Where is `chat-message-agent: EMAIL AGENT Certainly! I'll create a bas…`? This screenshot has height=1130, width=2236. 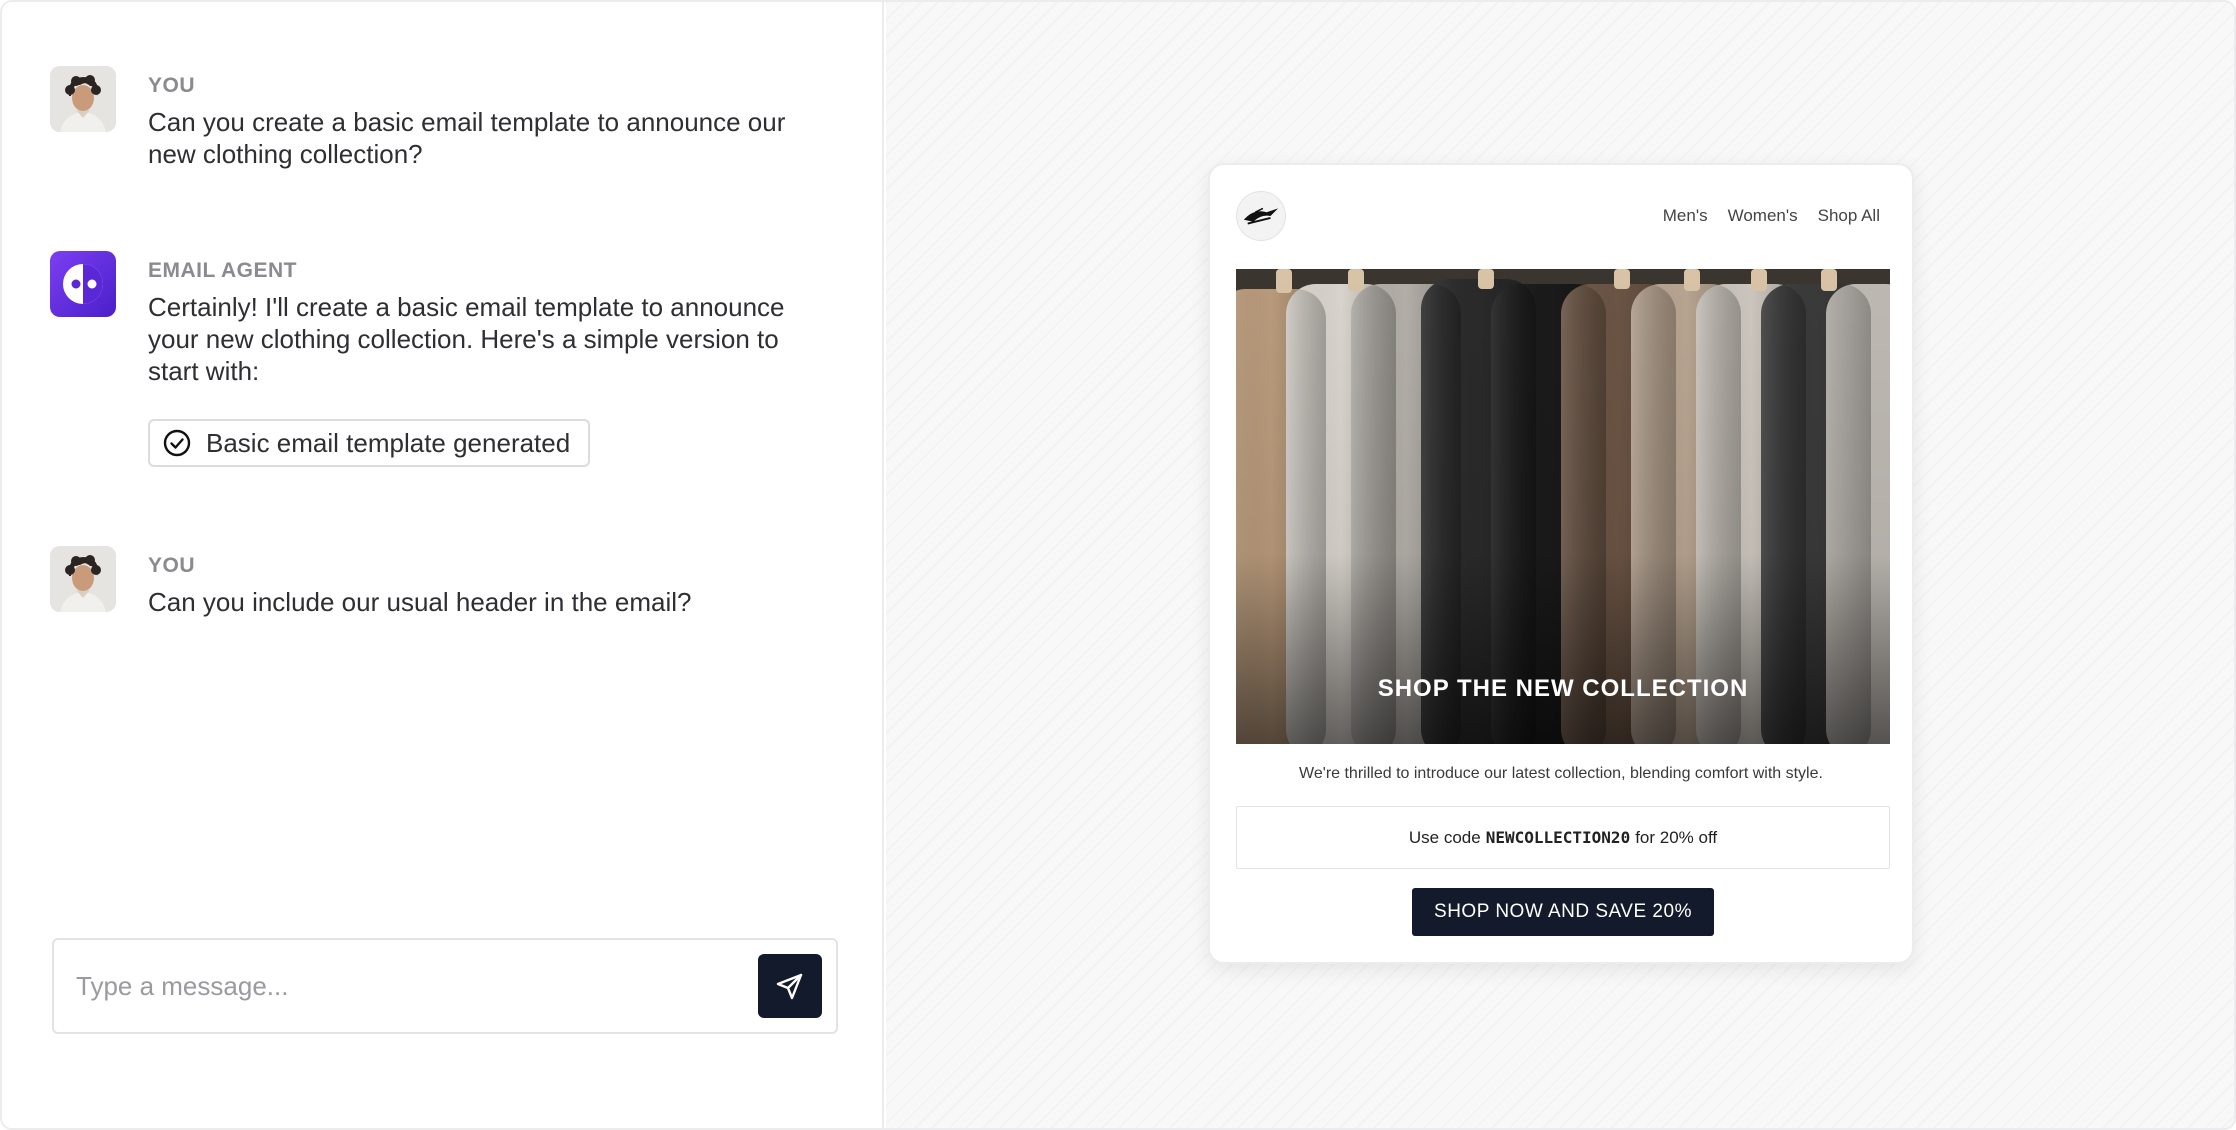 chat-message-agent: EMAIL AGENT Certainly! I'll create a bas… is located at coordinates (446, 359).